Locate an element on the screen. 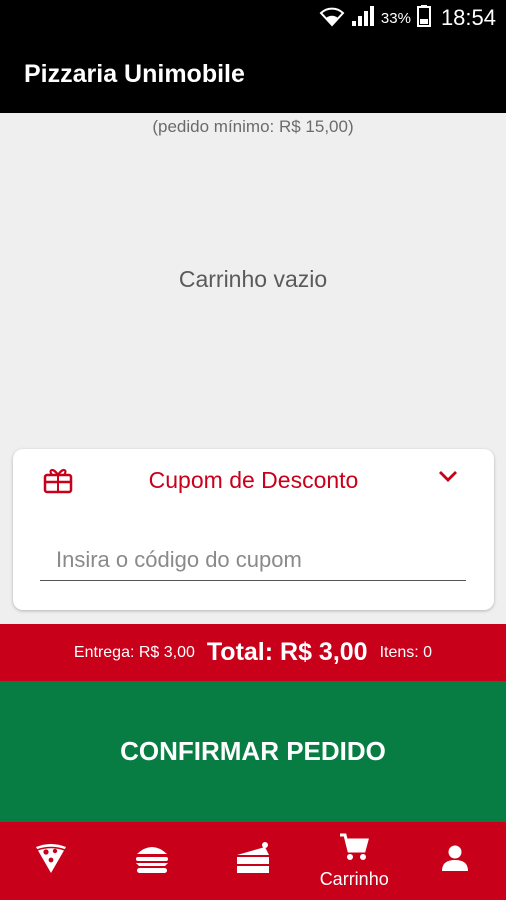  signal-icon is located at coordinates (363, 18).